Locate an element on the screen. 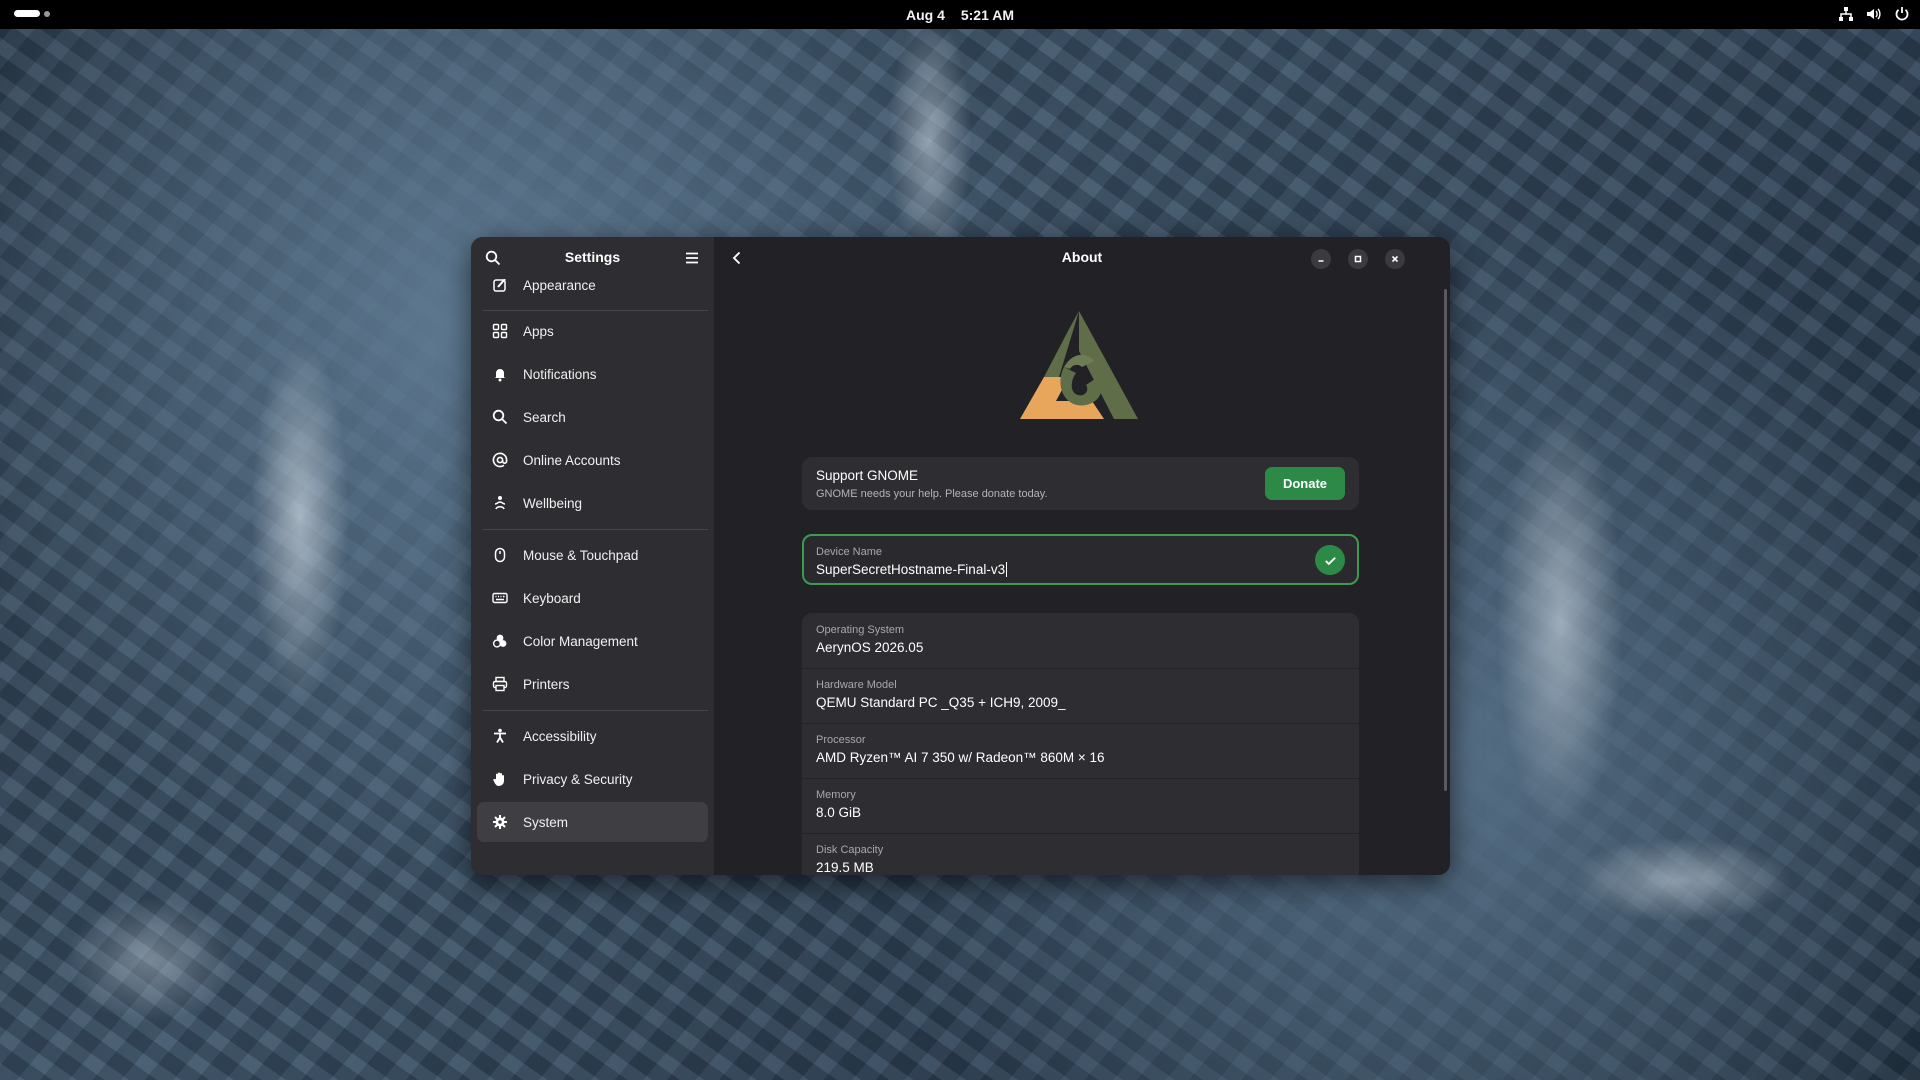  sidebar-item-notifications: Notifications is located at coordinates (592, 374).